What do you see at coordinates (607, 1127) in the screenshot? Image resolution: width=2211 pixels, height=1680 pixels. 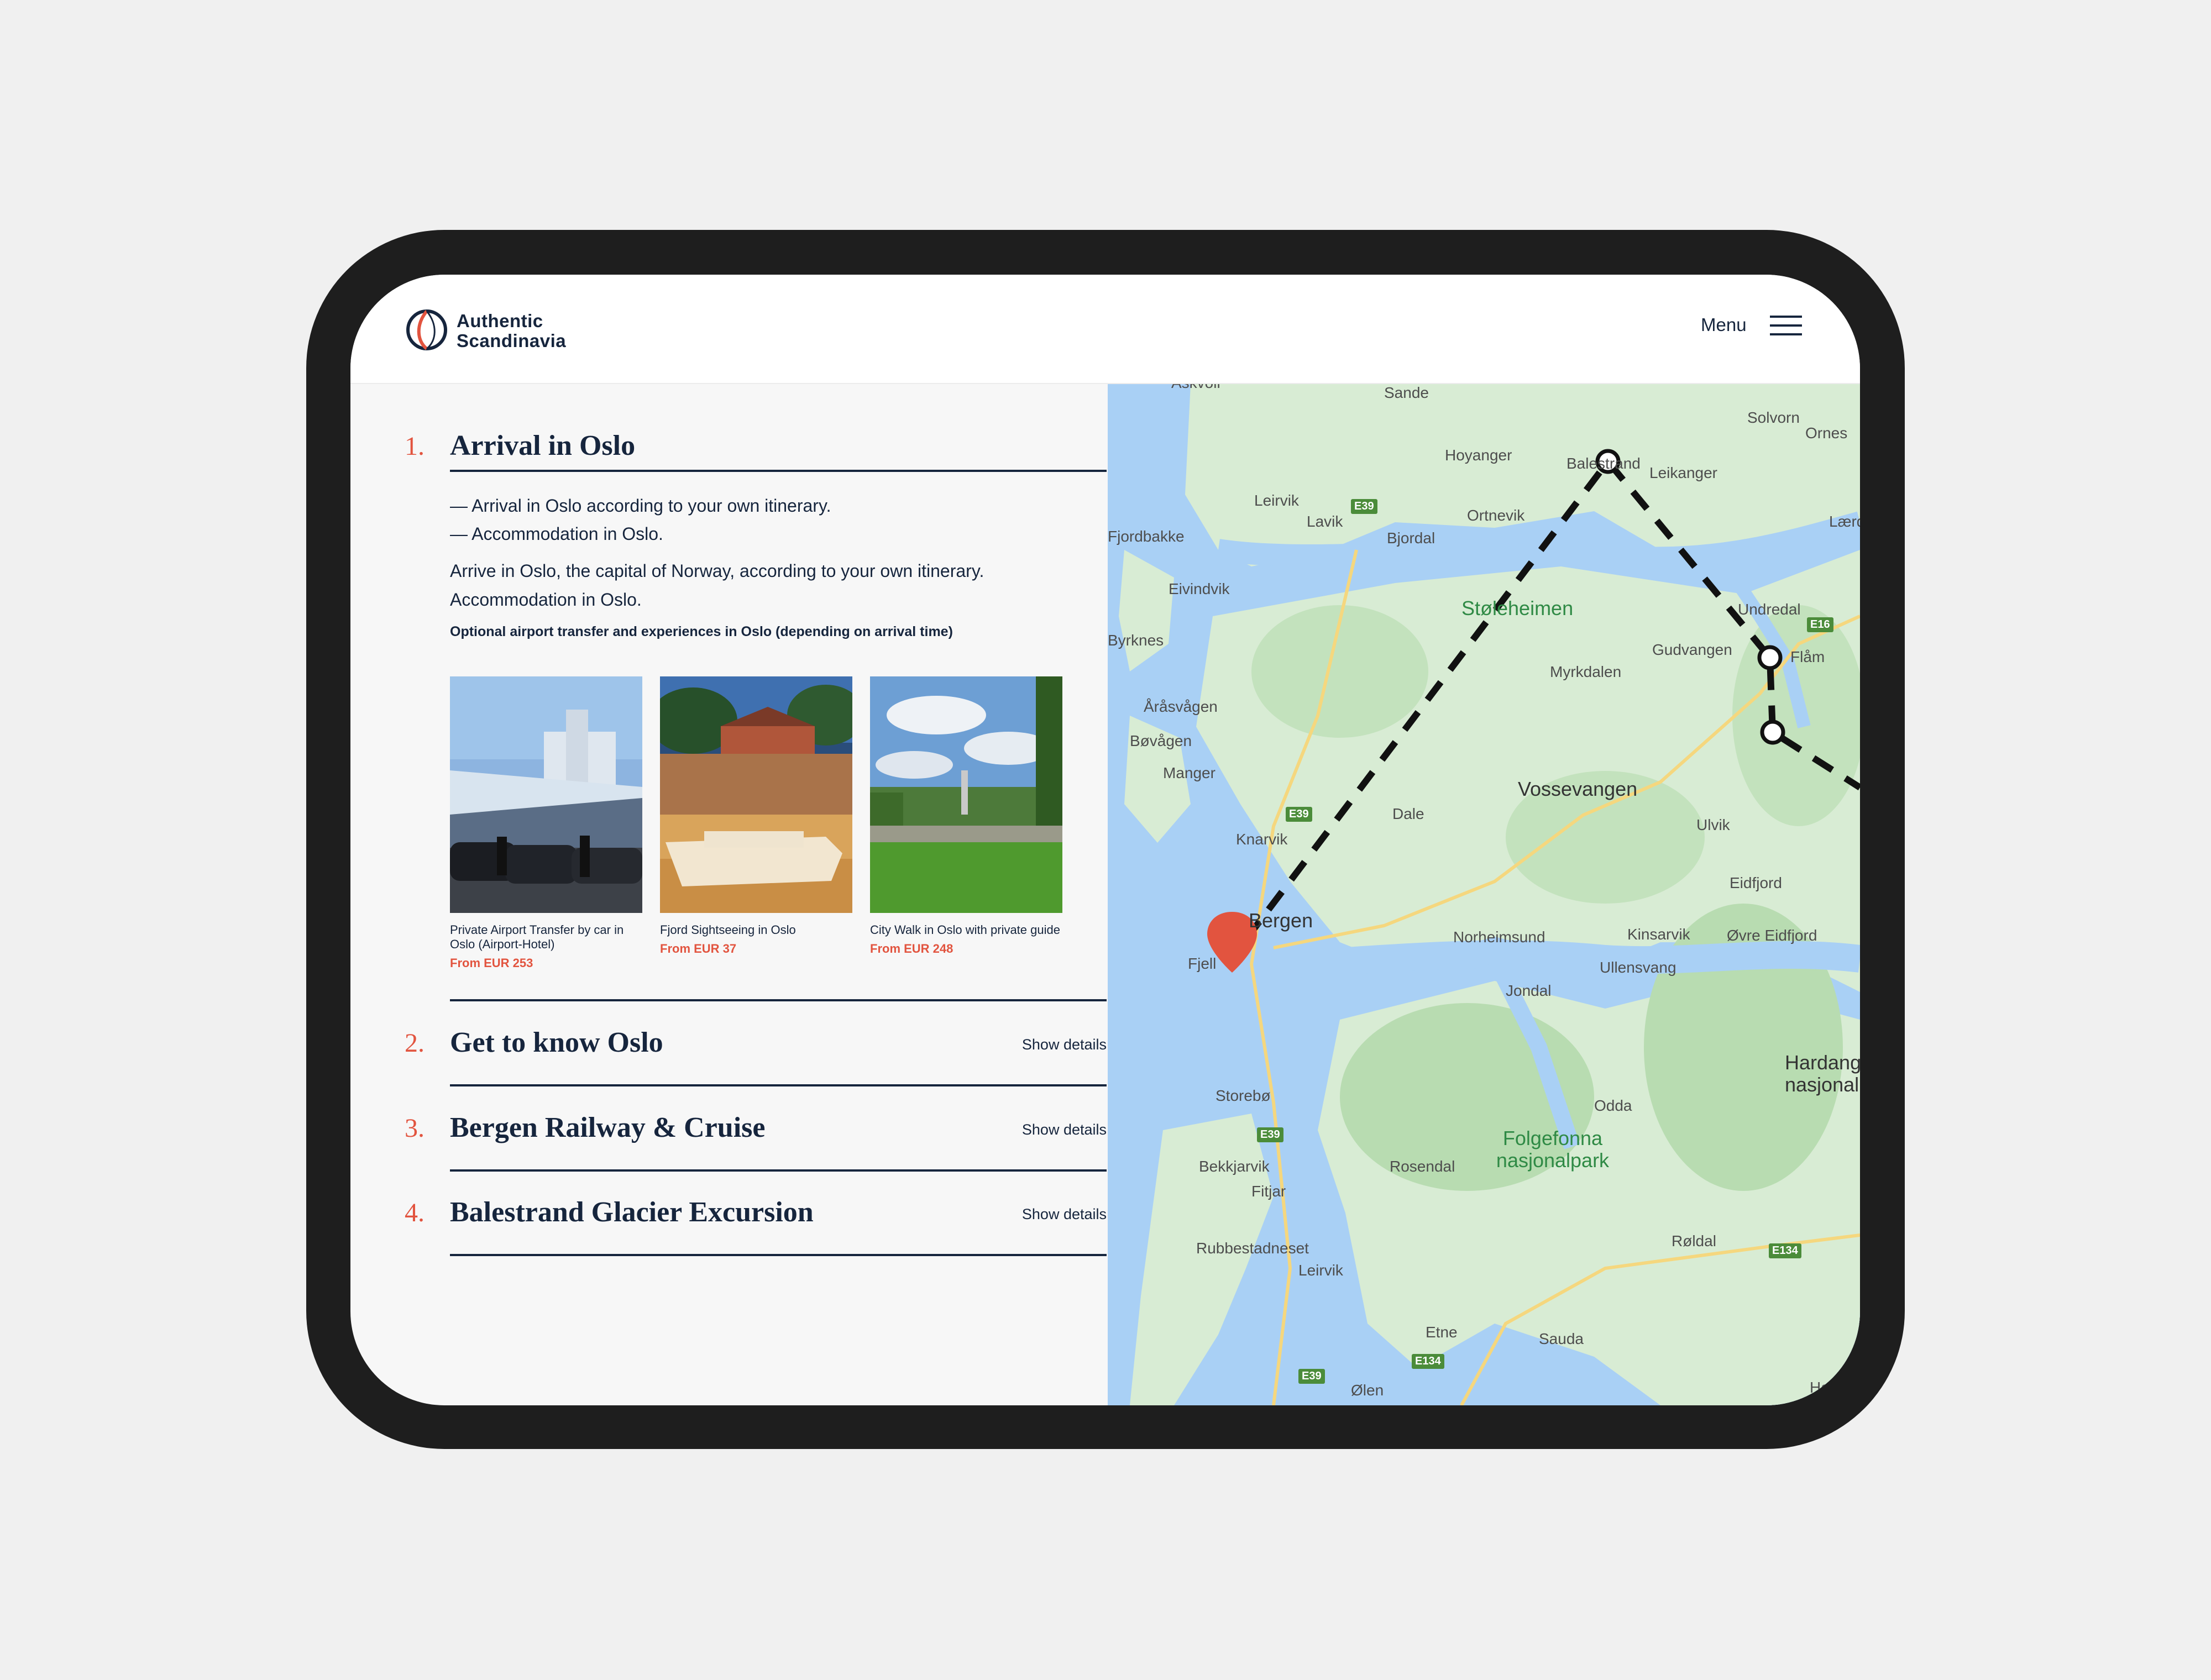 I see `step-3-title: Bergen Railway & Cruise` at bounding box center [607, 1127].